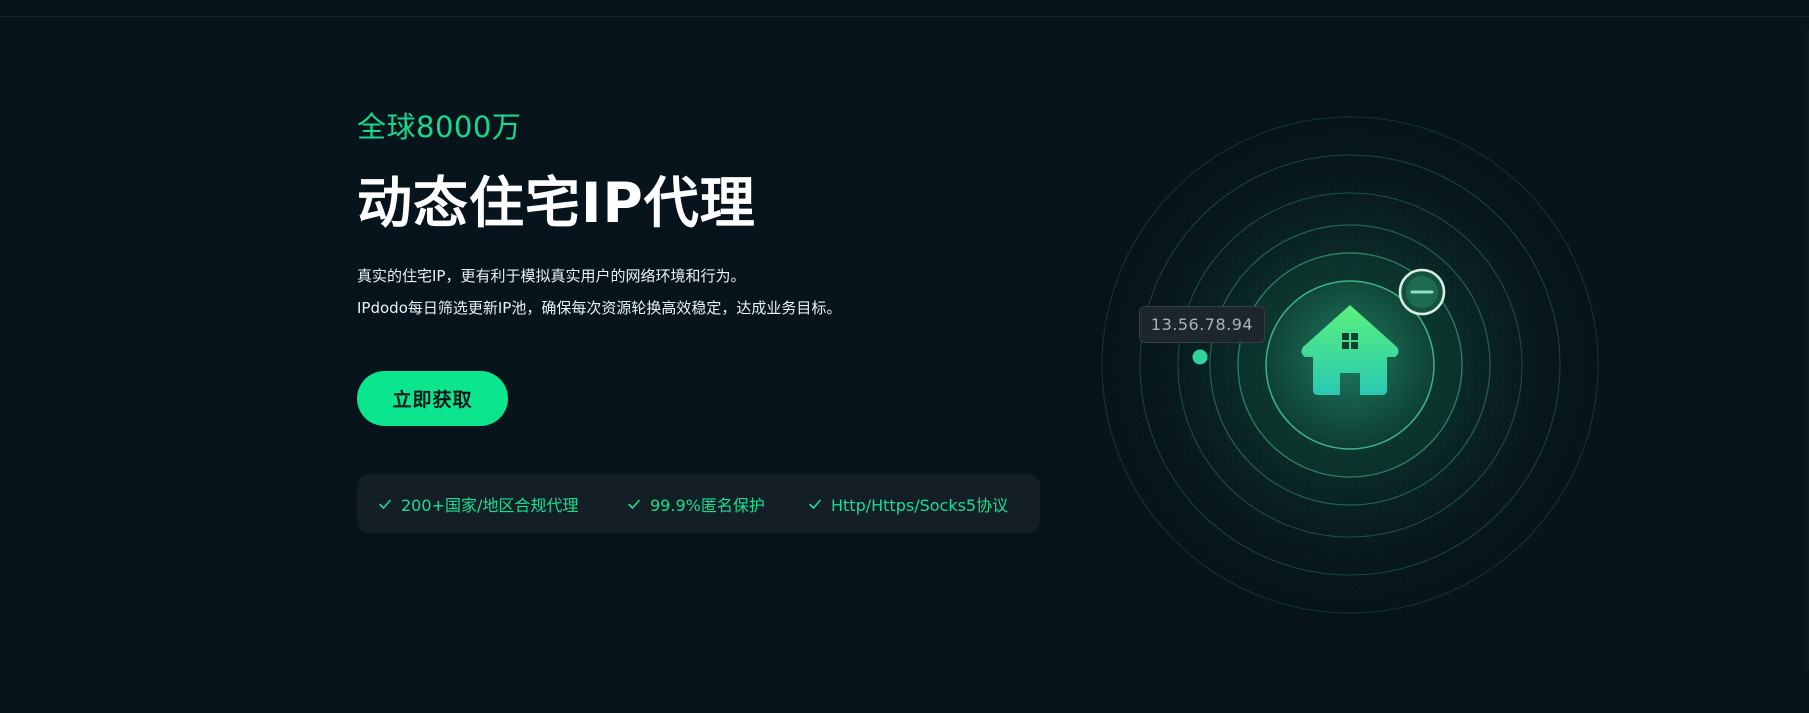  Describe the element at coordinates (707, 505) in the screenshot. I see `feature-label: 99.9%匿名保护` at that location.